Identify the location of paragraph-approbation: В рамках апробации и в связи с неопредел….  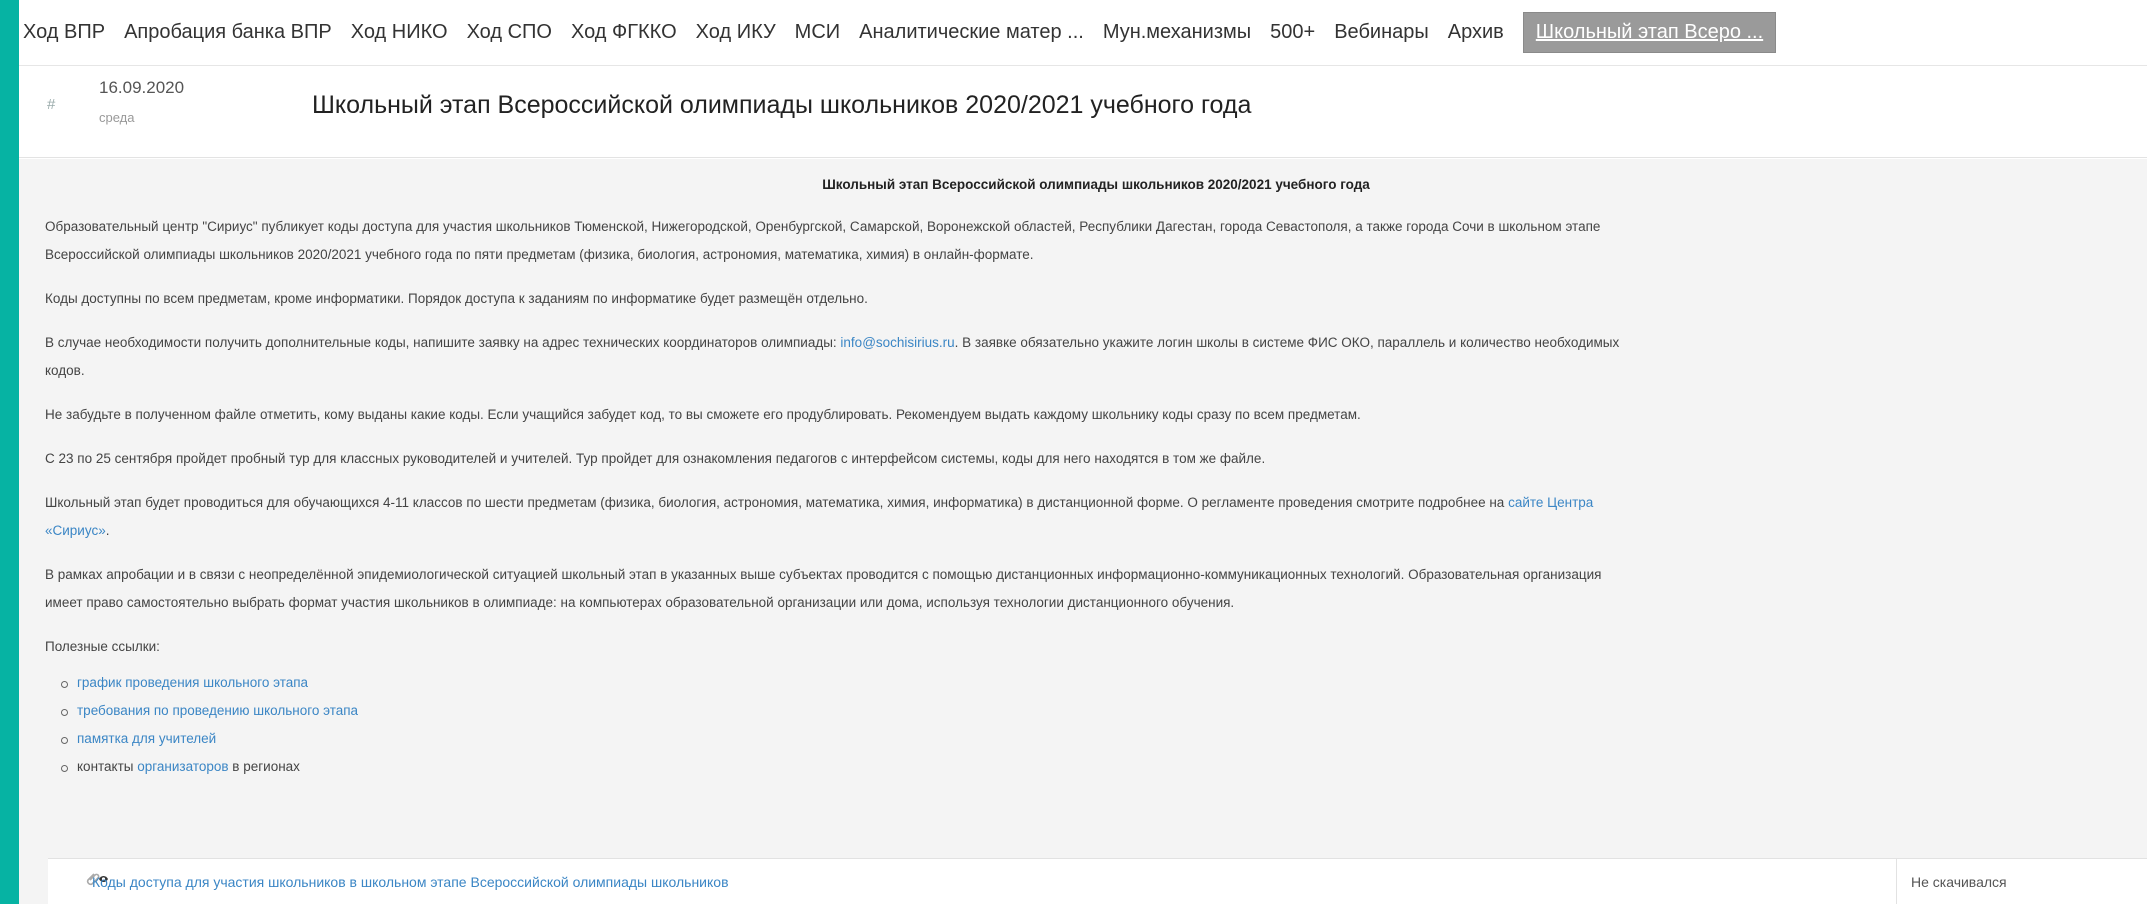
(1096, 589).